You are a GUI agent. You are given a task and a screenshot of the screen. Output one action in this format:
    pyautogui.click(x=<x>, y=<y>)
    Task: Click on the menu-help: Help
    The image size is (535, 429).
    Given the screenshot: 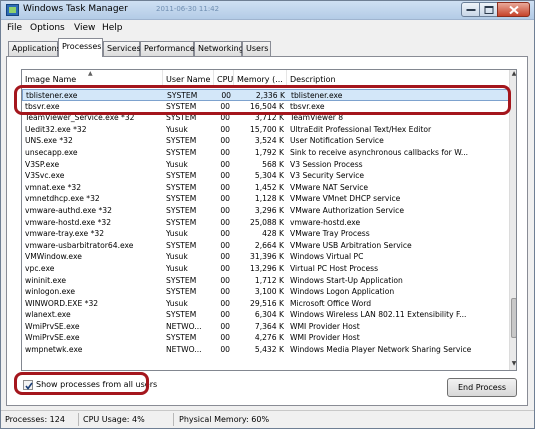 What is the action you would take?
    pyautogui.click(x=112, y=28)
    